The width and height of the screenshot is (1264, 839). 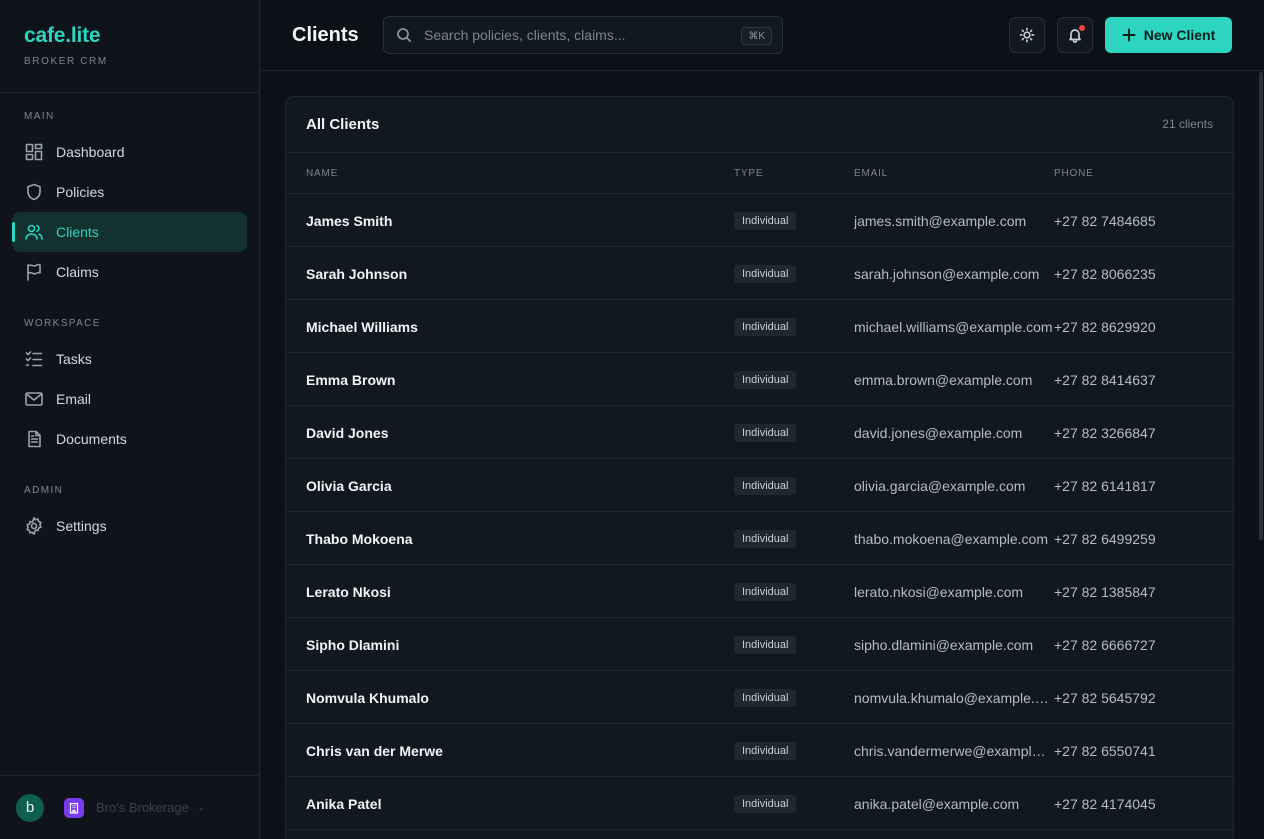 I want to click on client-phone: +27 82 6499259, so click(x=1105, y=539).